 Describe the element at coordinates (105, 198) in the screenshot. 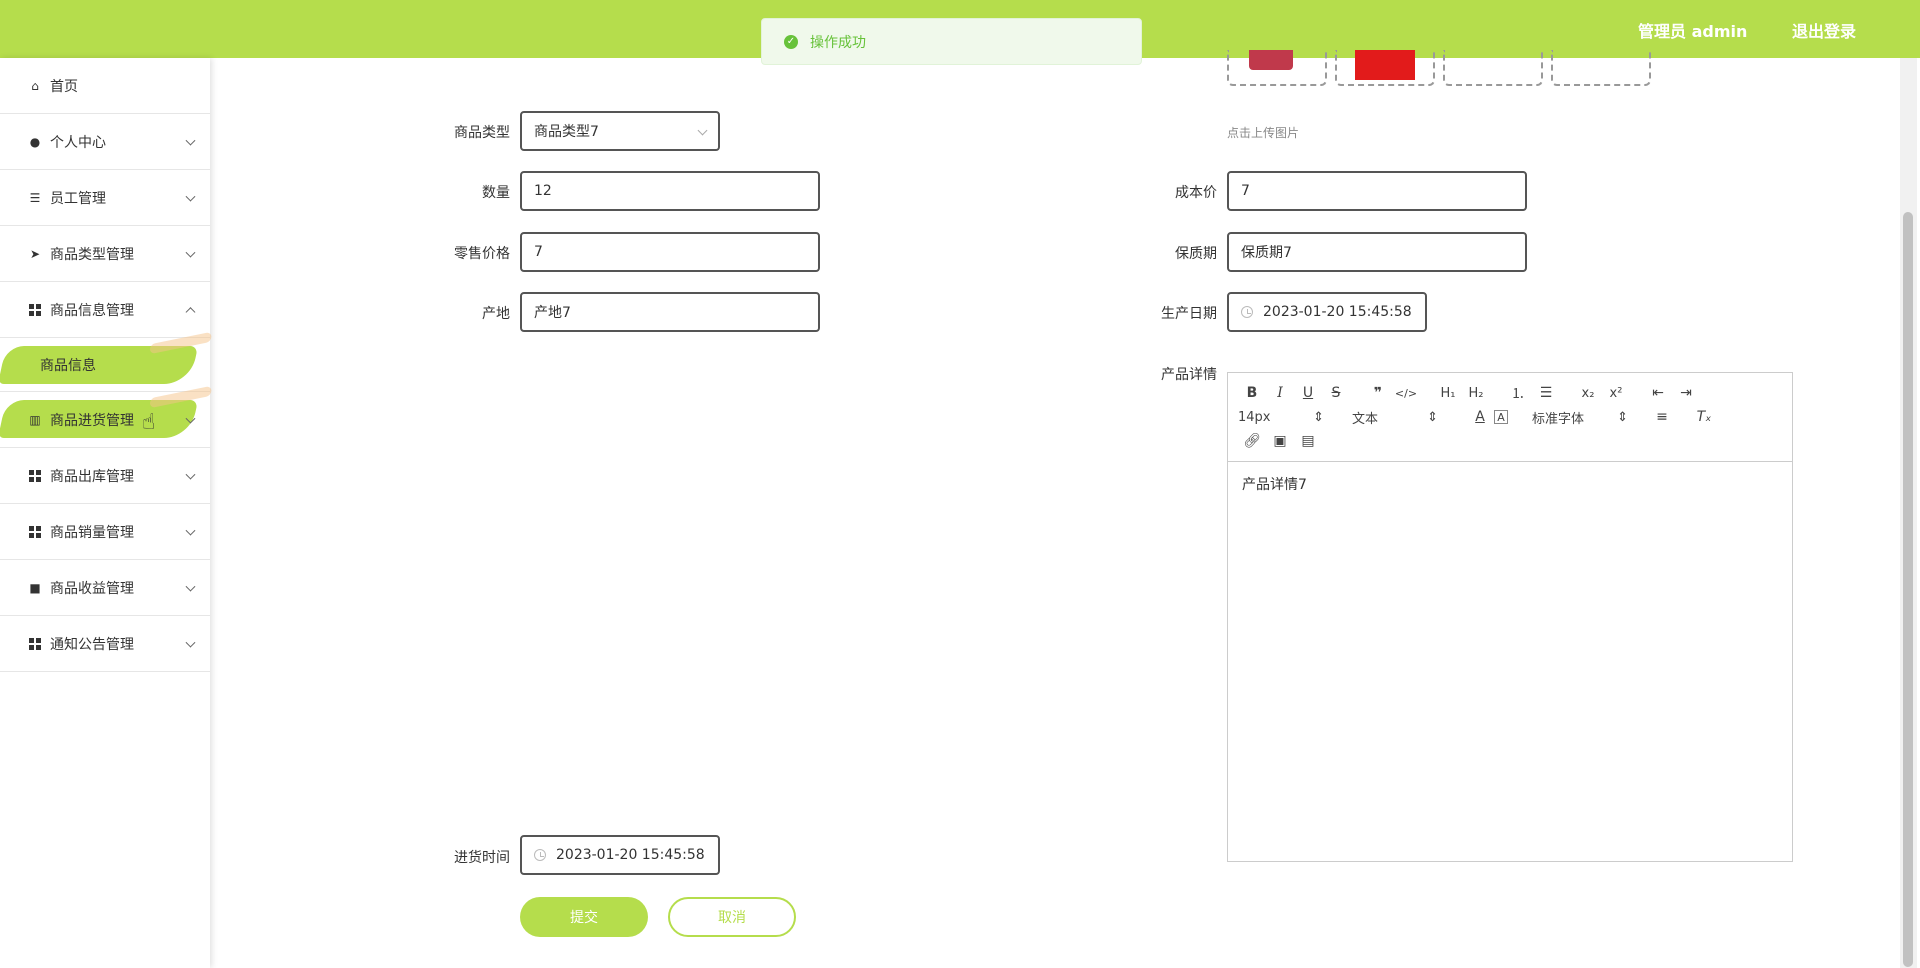

I see `sidebar-item-employee: ☰ 员工管理` at that location.